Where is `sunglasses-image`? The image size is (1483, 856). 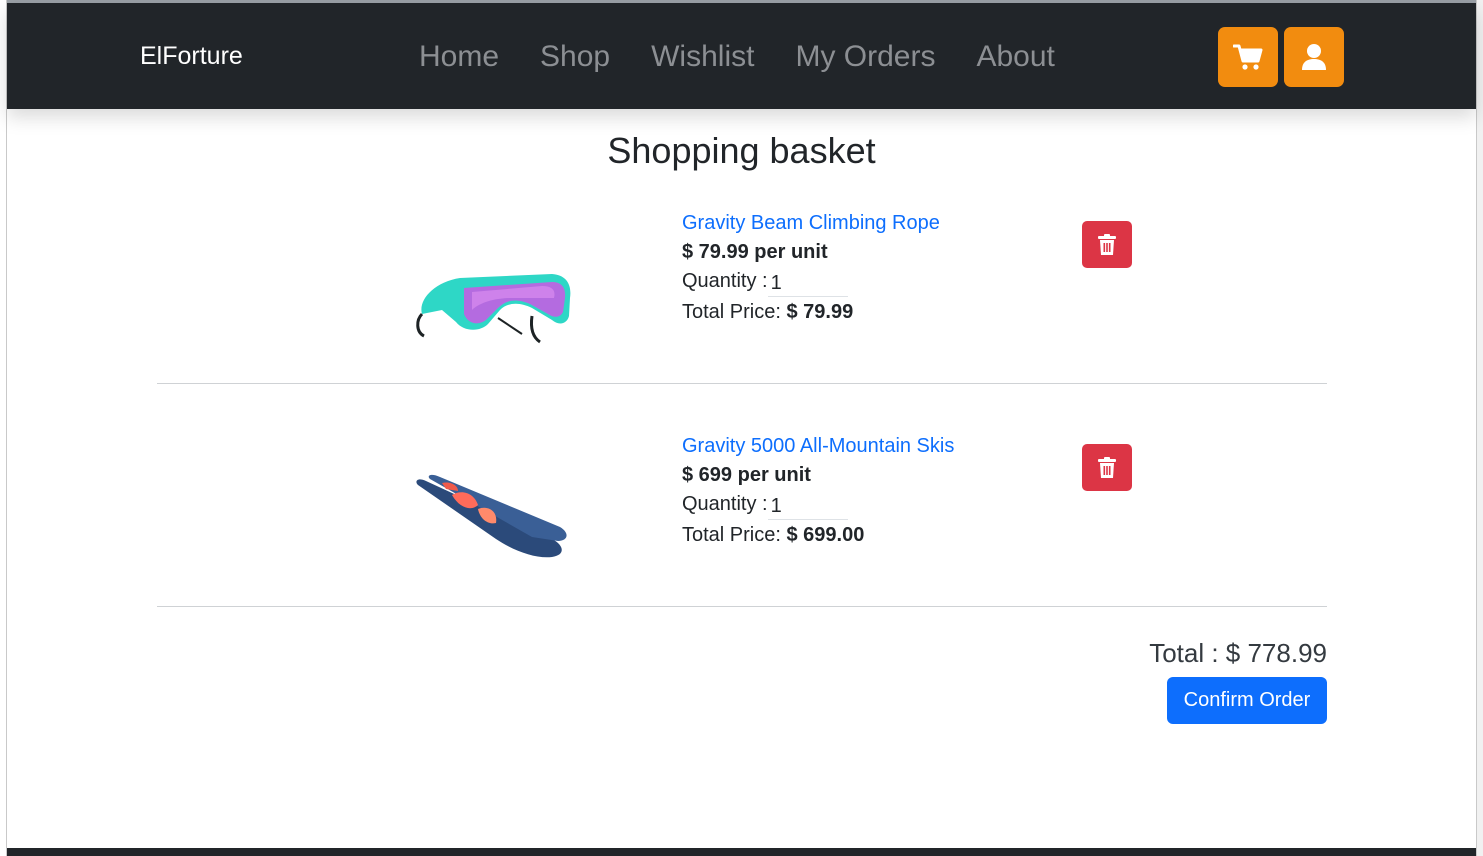 sunglasses-image is located at coordinates (493, 309).